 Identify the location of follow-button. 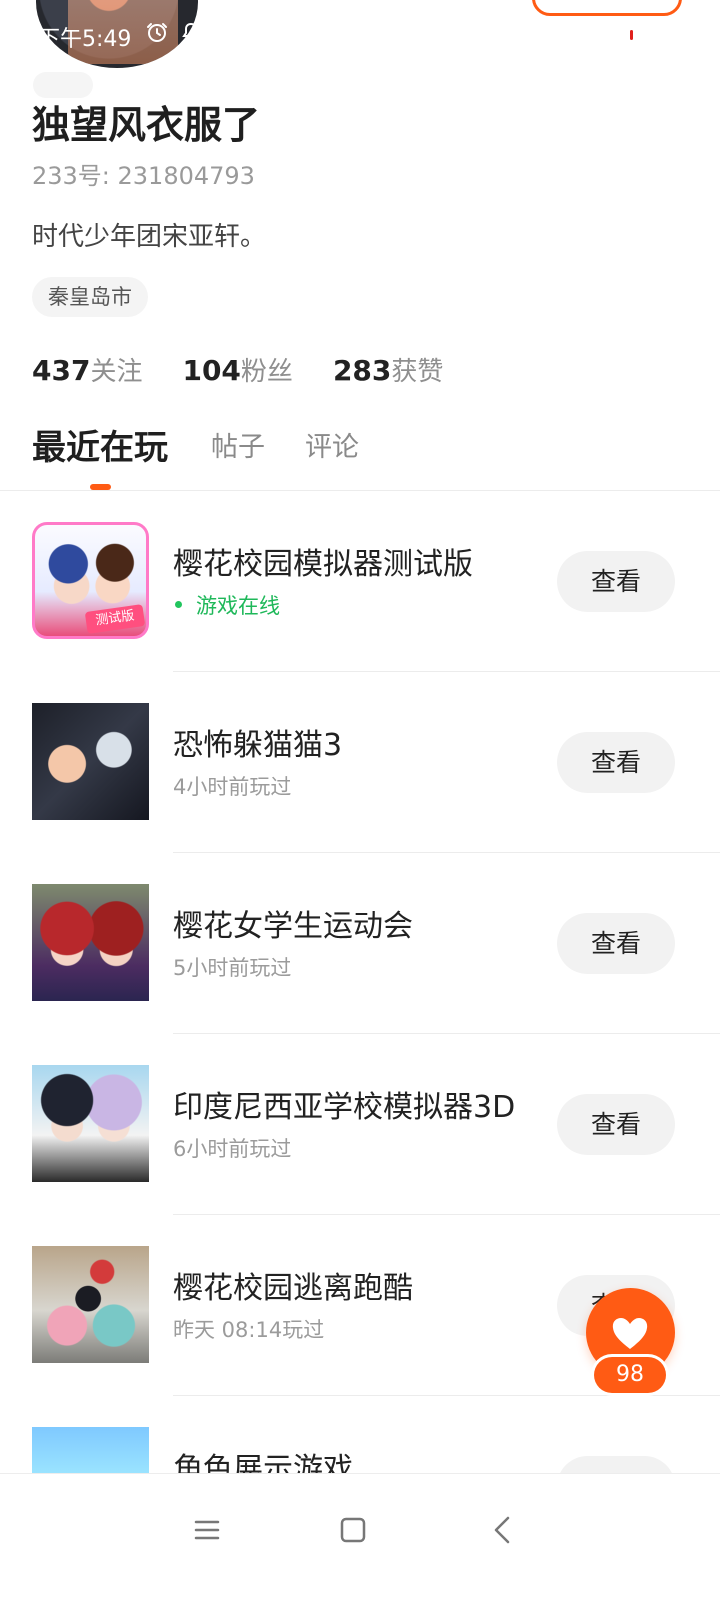
(607, 8).